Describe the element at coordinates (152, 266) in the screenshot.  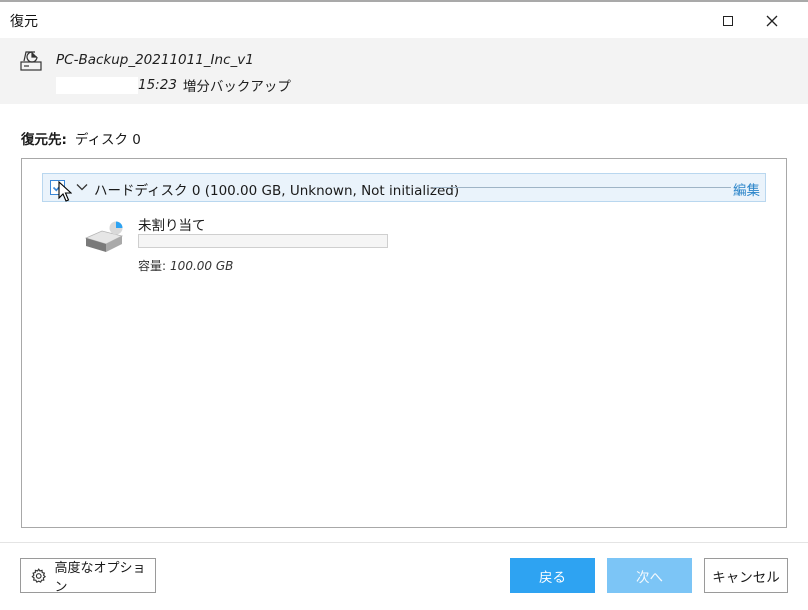
I see `capacity-label: 容量:` at that location.